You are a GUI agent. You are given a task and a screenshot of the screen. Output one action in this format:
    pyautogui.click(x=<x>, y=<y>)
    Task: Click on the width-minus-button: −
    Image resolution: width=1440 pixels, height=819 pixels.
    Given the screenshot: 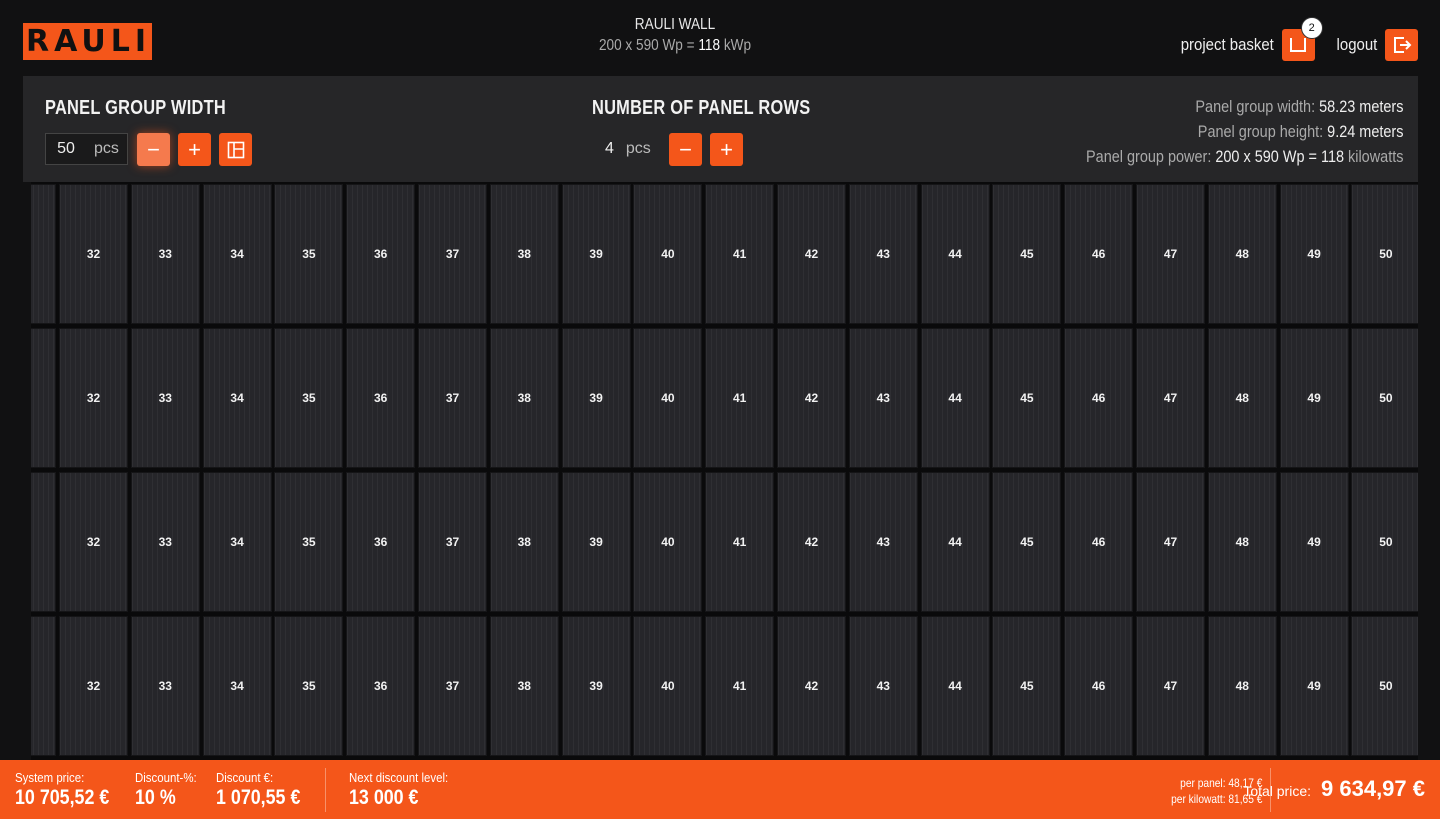 What is the action you would take?
    pyautogui.click(x=153, y=149)
    